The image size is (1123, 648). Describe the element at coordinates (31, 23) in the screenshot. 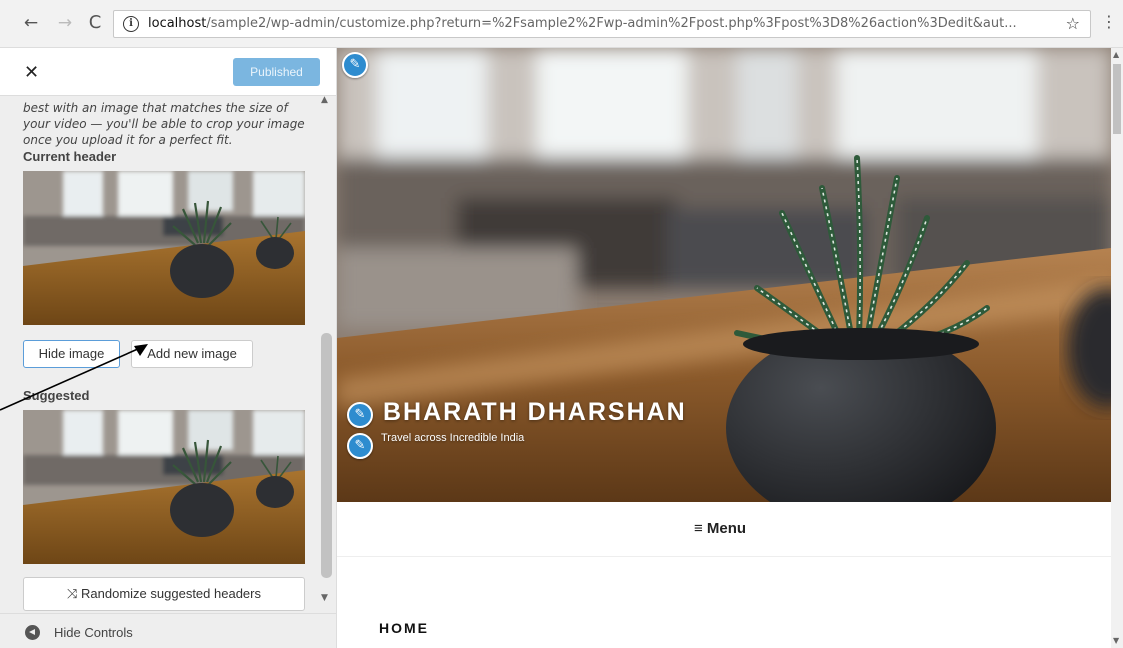

I see `back-arrow-icon: ←` at that location.